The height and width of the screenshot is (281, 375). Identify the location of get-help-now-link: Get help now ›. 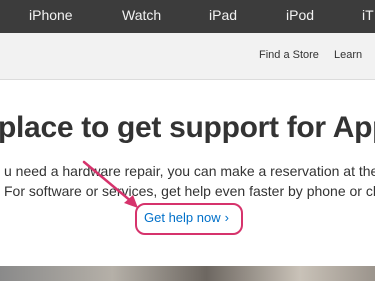
(186, 217).